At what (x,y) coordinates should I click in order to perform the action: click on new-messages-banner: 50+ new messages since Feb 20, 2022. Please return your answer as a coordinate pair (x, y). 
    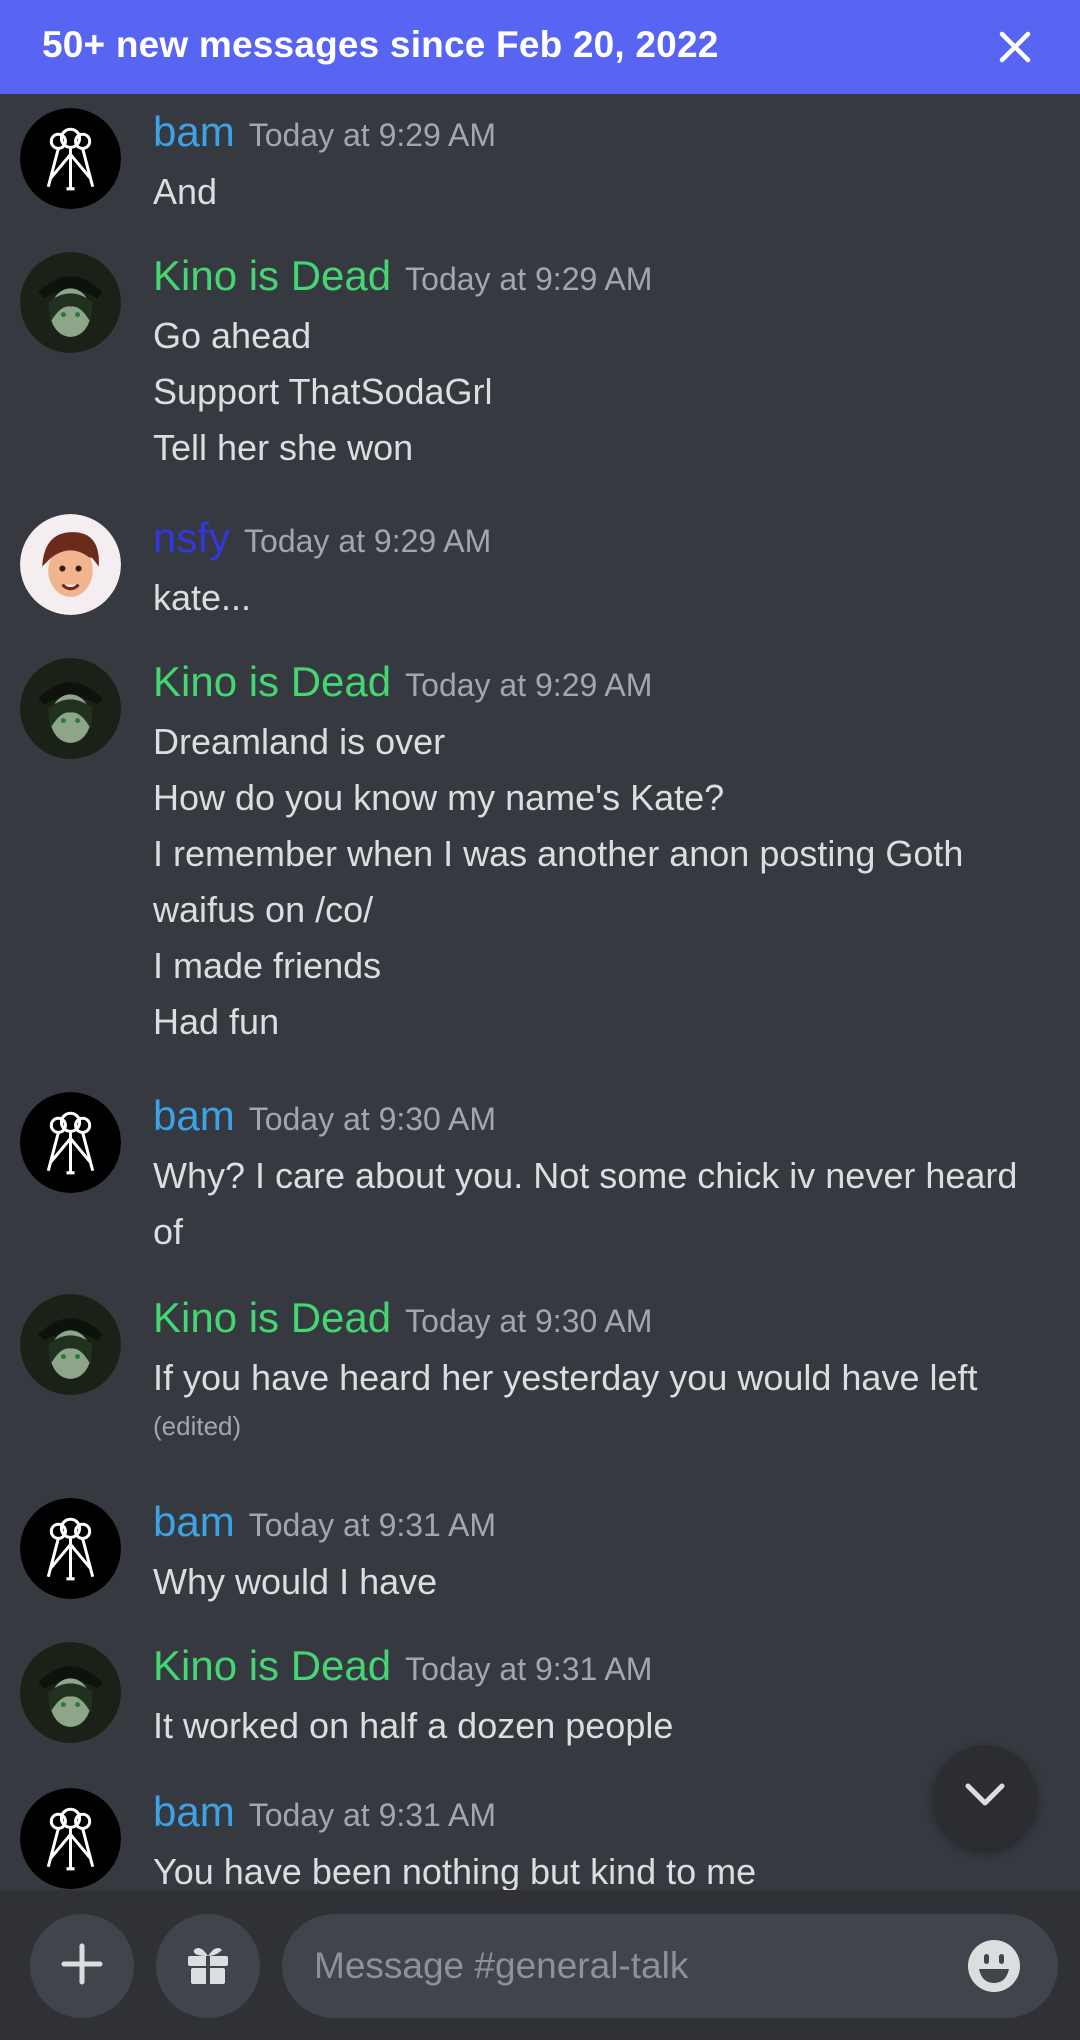
    Looking at the image, I should click on (540, 47).